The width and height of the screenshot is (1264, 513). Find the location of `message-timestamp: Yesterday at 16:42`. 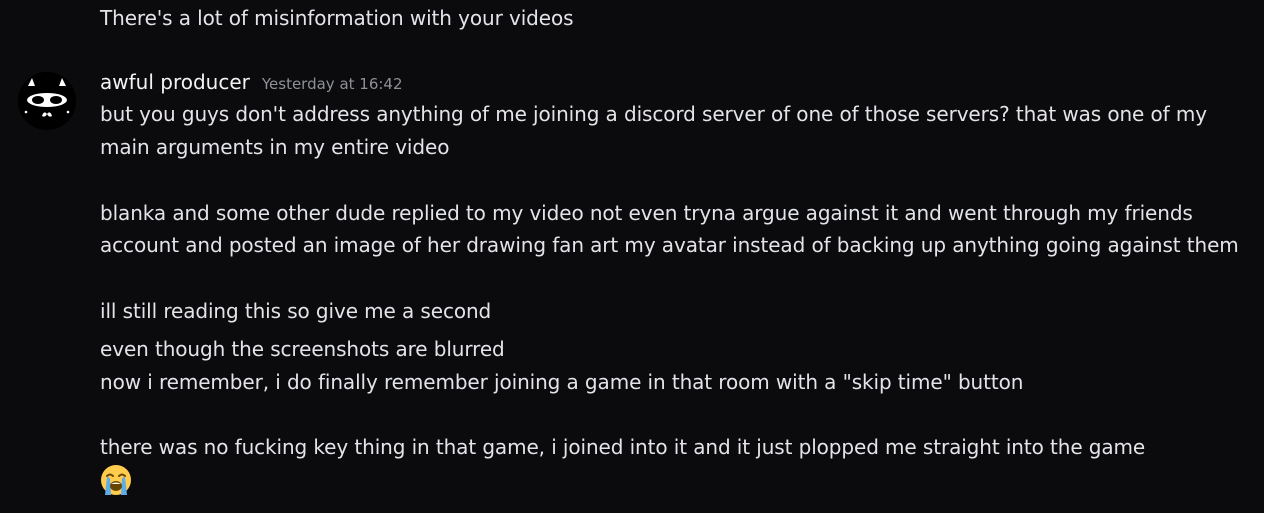

message-timestamp: Yesterday at 16:42 is located at coordinates (332, 84).